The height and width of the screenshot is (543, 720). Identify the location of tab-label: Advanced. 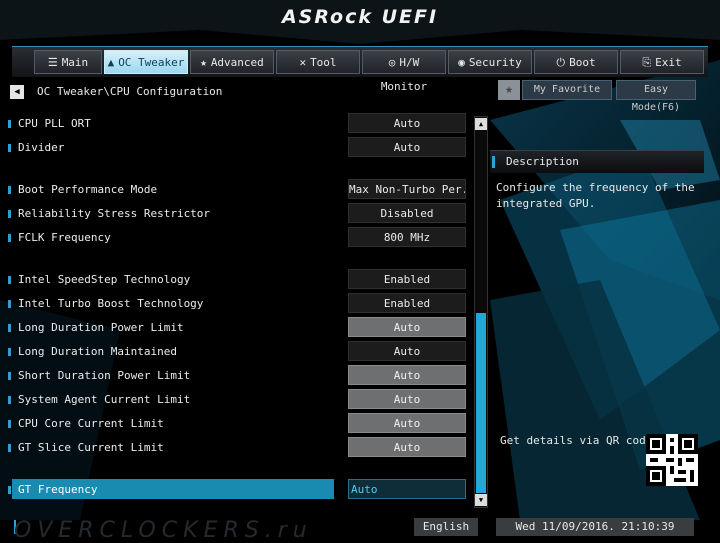
(237, 62).